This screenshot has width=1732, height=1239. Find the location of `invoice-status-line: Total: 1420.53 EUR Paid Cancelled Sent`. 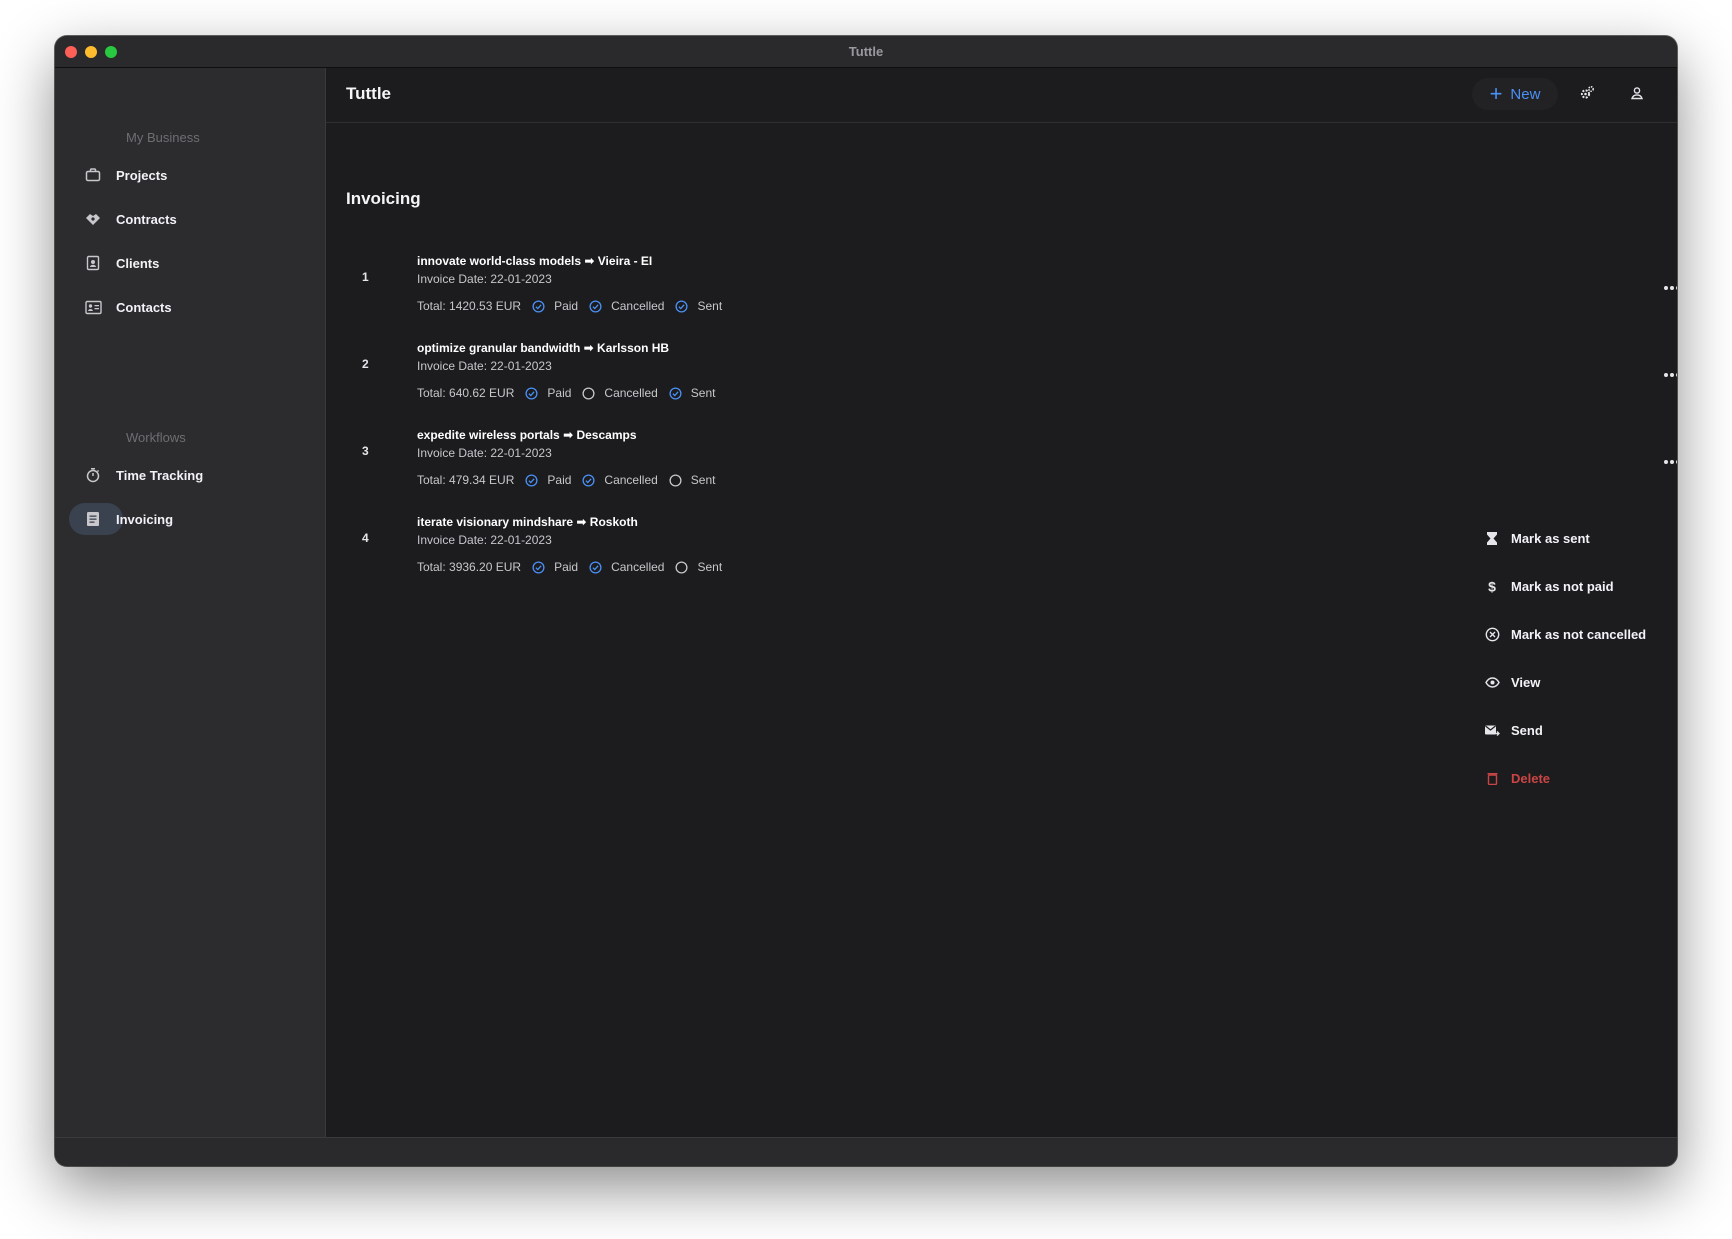

invoice-status-line: Total: 1420.53 EUR Paid Cancelled Sent is located at coordinates (569, 306).